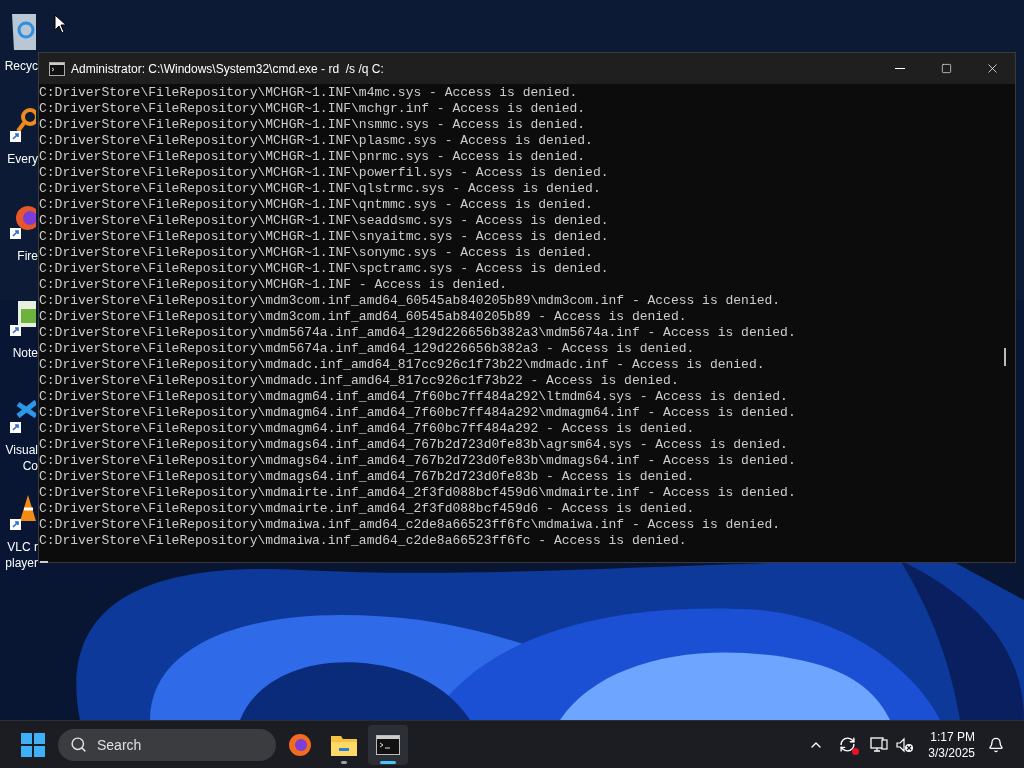 Image resolution: width=1024 pixels, height=768 pixels. What do you see at coordinates (324, 237) in the screenshot?
I see `console-output-line: C:DriverStore\FileRepository\MCHGR~1.INF\snyaitmc.sys - Access is denied.` at bounding box center [324, 237].